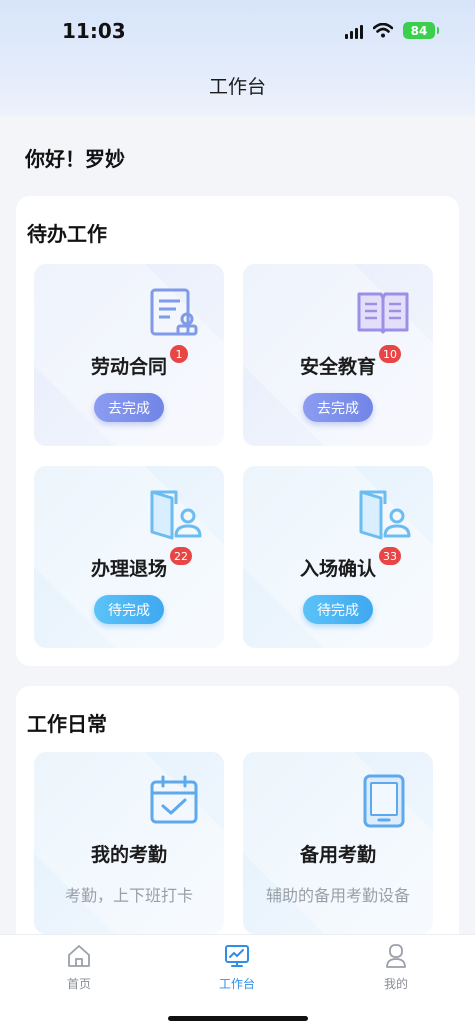 The height and width of the screenshot is (1030, 475). What do you see at coordinates (181, 556) in the screenshot?
I see `badge-count: 22` at bounding box center [181, 556].